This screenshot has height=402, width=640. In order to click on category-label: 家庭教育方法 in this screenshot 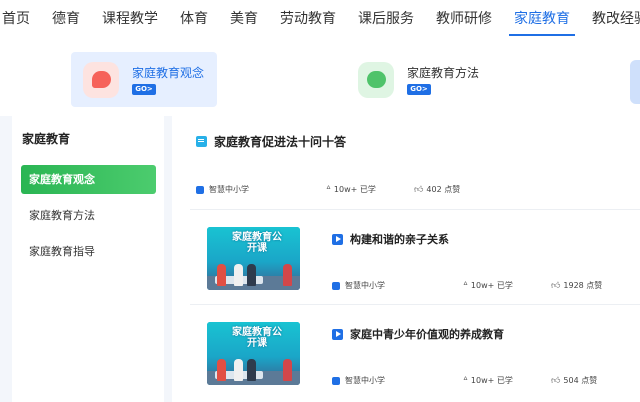, I will do `click(443, 72)`.